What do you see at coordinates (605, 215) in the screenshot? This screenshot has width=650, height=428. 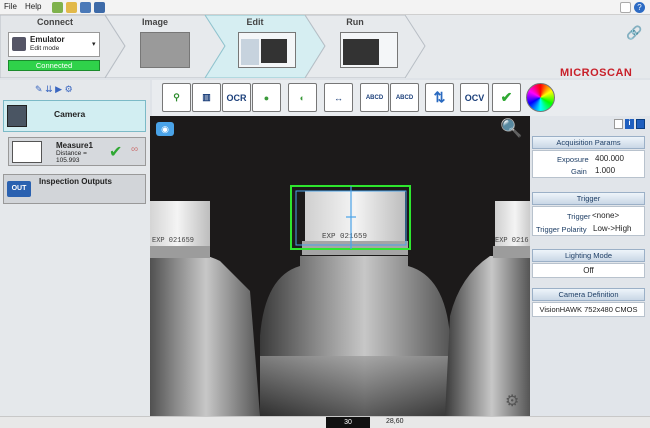 I see `trigger-value: <none>` at bounding box center [605, 215].